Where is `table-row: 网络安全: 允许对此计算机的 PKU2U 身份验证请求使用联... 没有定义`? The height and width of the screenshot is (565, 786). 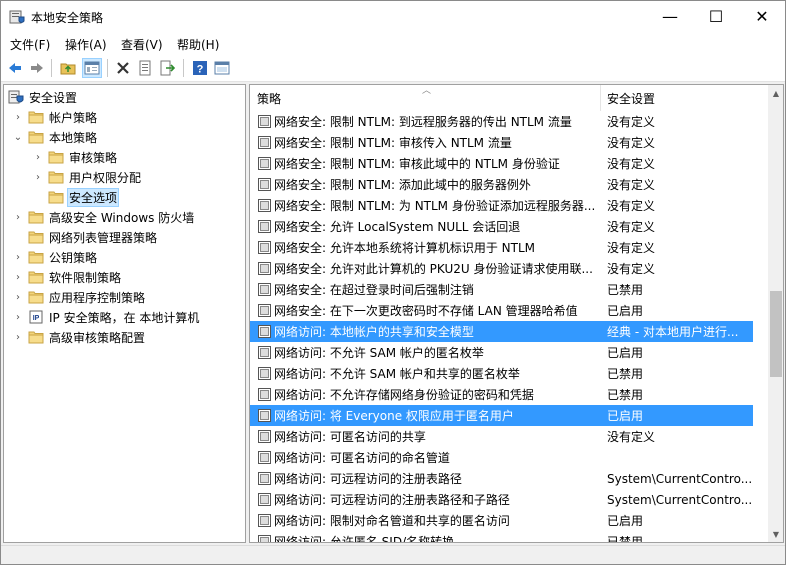
table-row: 网络安全: 允许对此计算机的 PKU2U 身份验证请求使用联... 没有定义 is located at coordinates (509, 268).